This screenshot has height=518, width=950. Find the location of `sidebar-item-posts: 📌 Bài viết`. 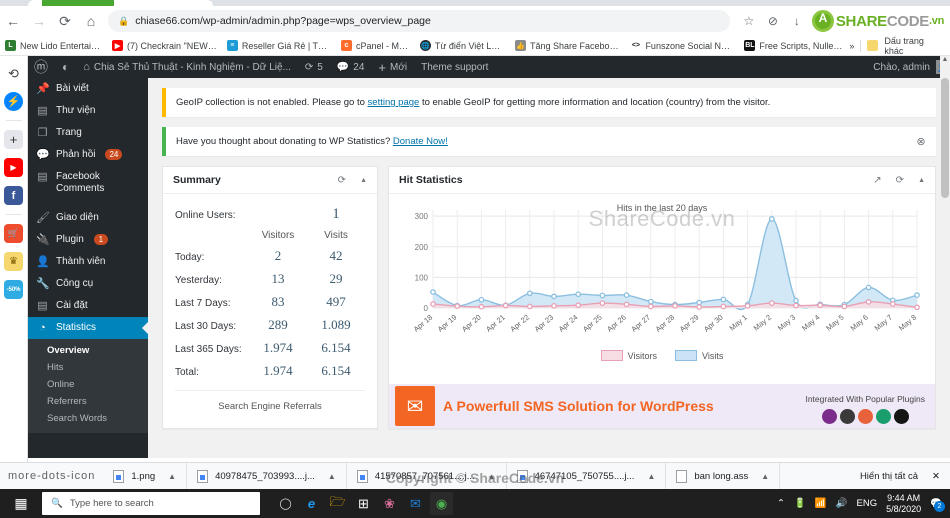

sidebar-item-posts: 📌 Bài viết is located at coordinates (88, 89).